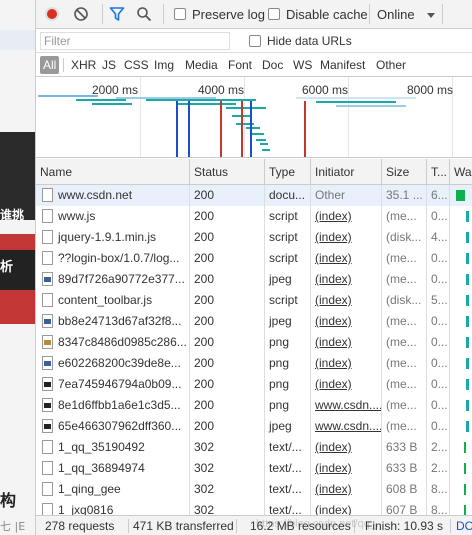 Image resolution: width=472 pixels, height=535 pixels. I want to click on filter-input, so click(135, 41).